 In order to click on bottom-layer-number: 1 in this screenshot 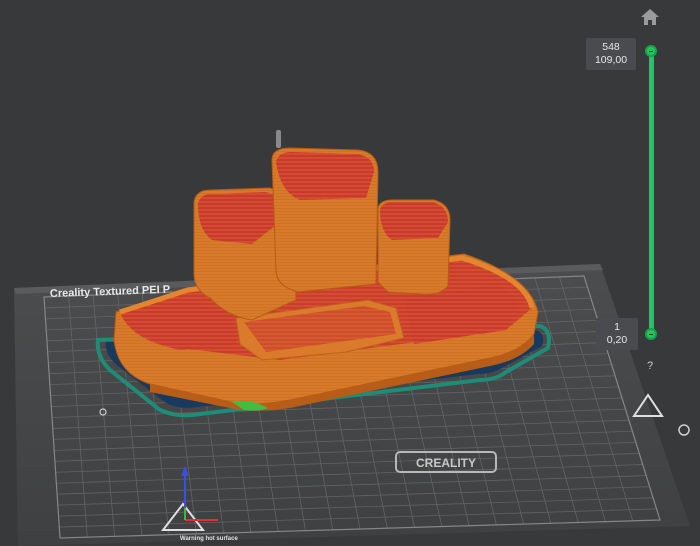, I will do `click(617, 327)`.